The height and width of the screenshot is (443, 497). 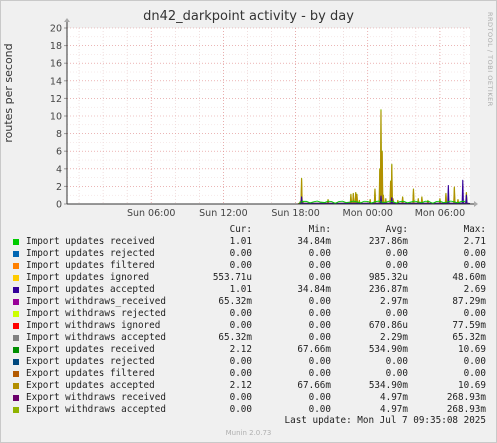 I want to click on y-tick-label: 2, so click(x=59, y=187).